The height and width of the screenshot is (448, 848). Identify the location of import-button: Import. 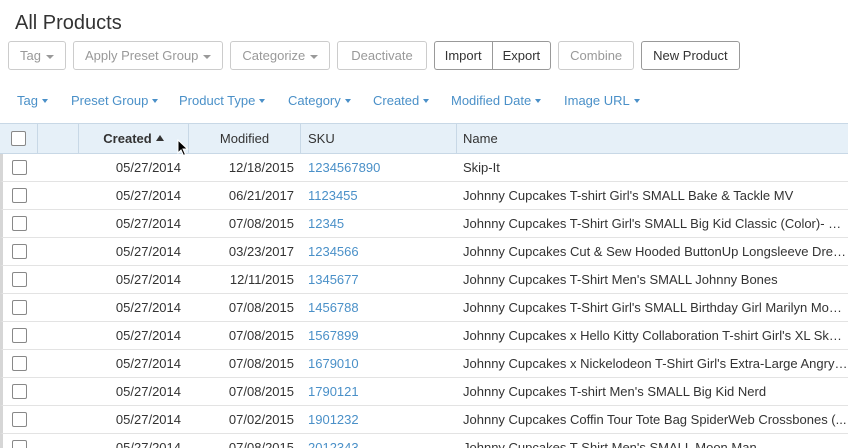
(462, 55).